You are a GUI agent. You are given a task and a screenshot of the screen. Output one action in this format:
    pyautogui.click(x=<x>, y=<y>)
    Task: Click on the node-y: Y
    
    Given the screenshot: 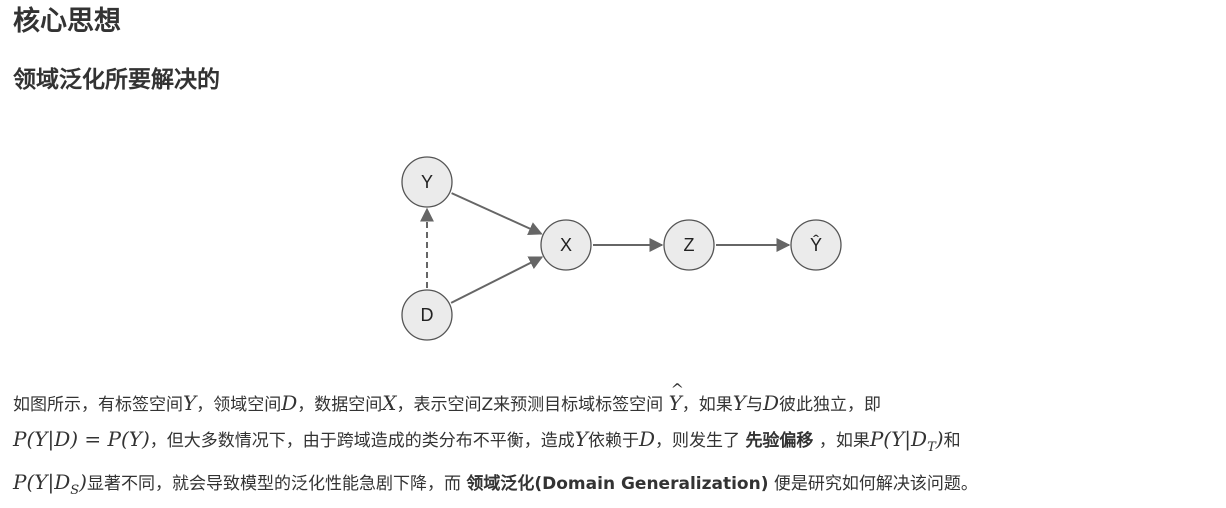 What is the action you would take?
    pyautogui.click(x=427, y=182)
    